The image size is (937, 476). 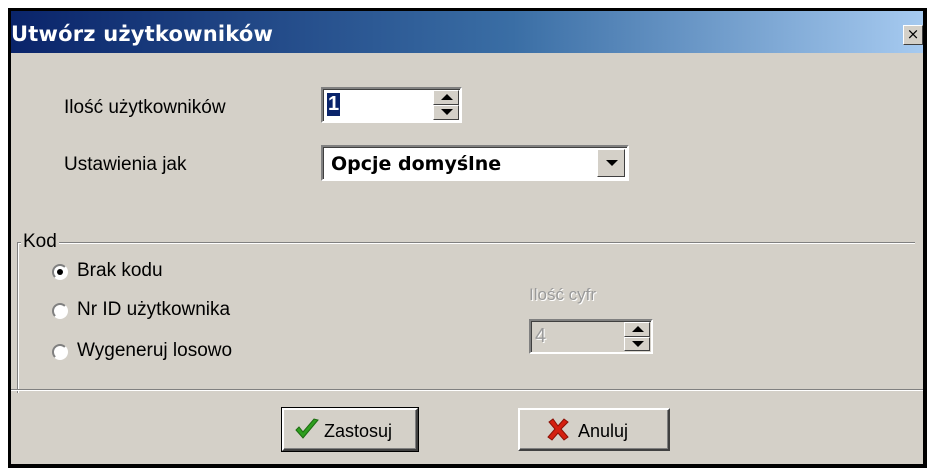 I want to click on settings-as-dropdown: Opcje domyślne, so click(x=475, y=163).